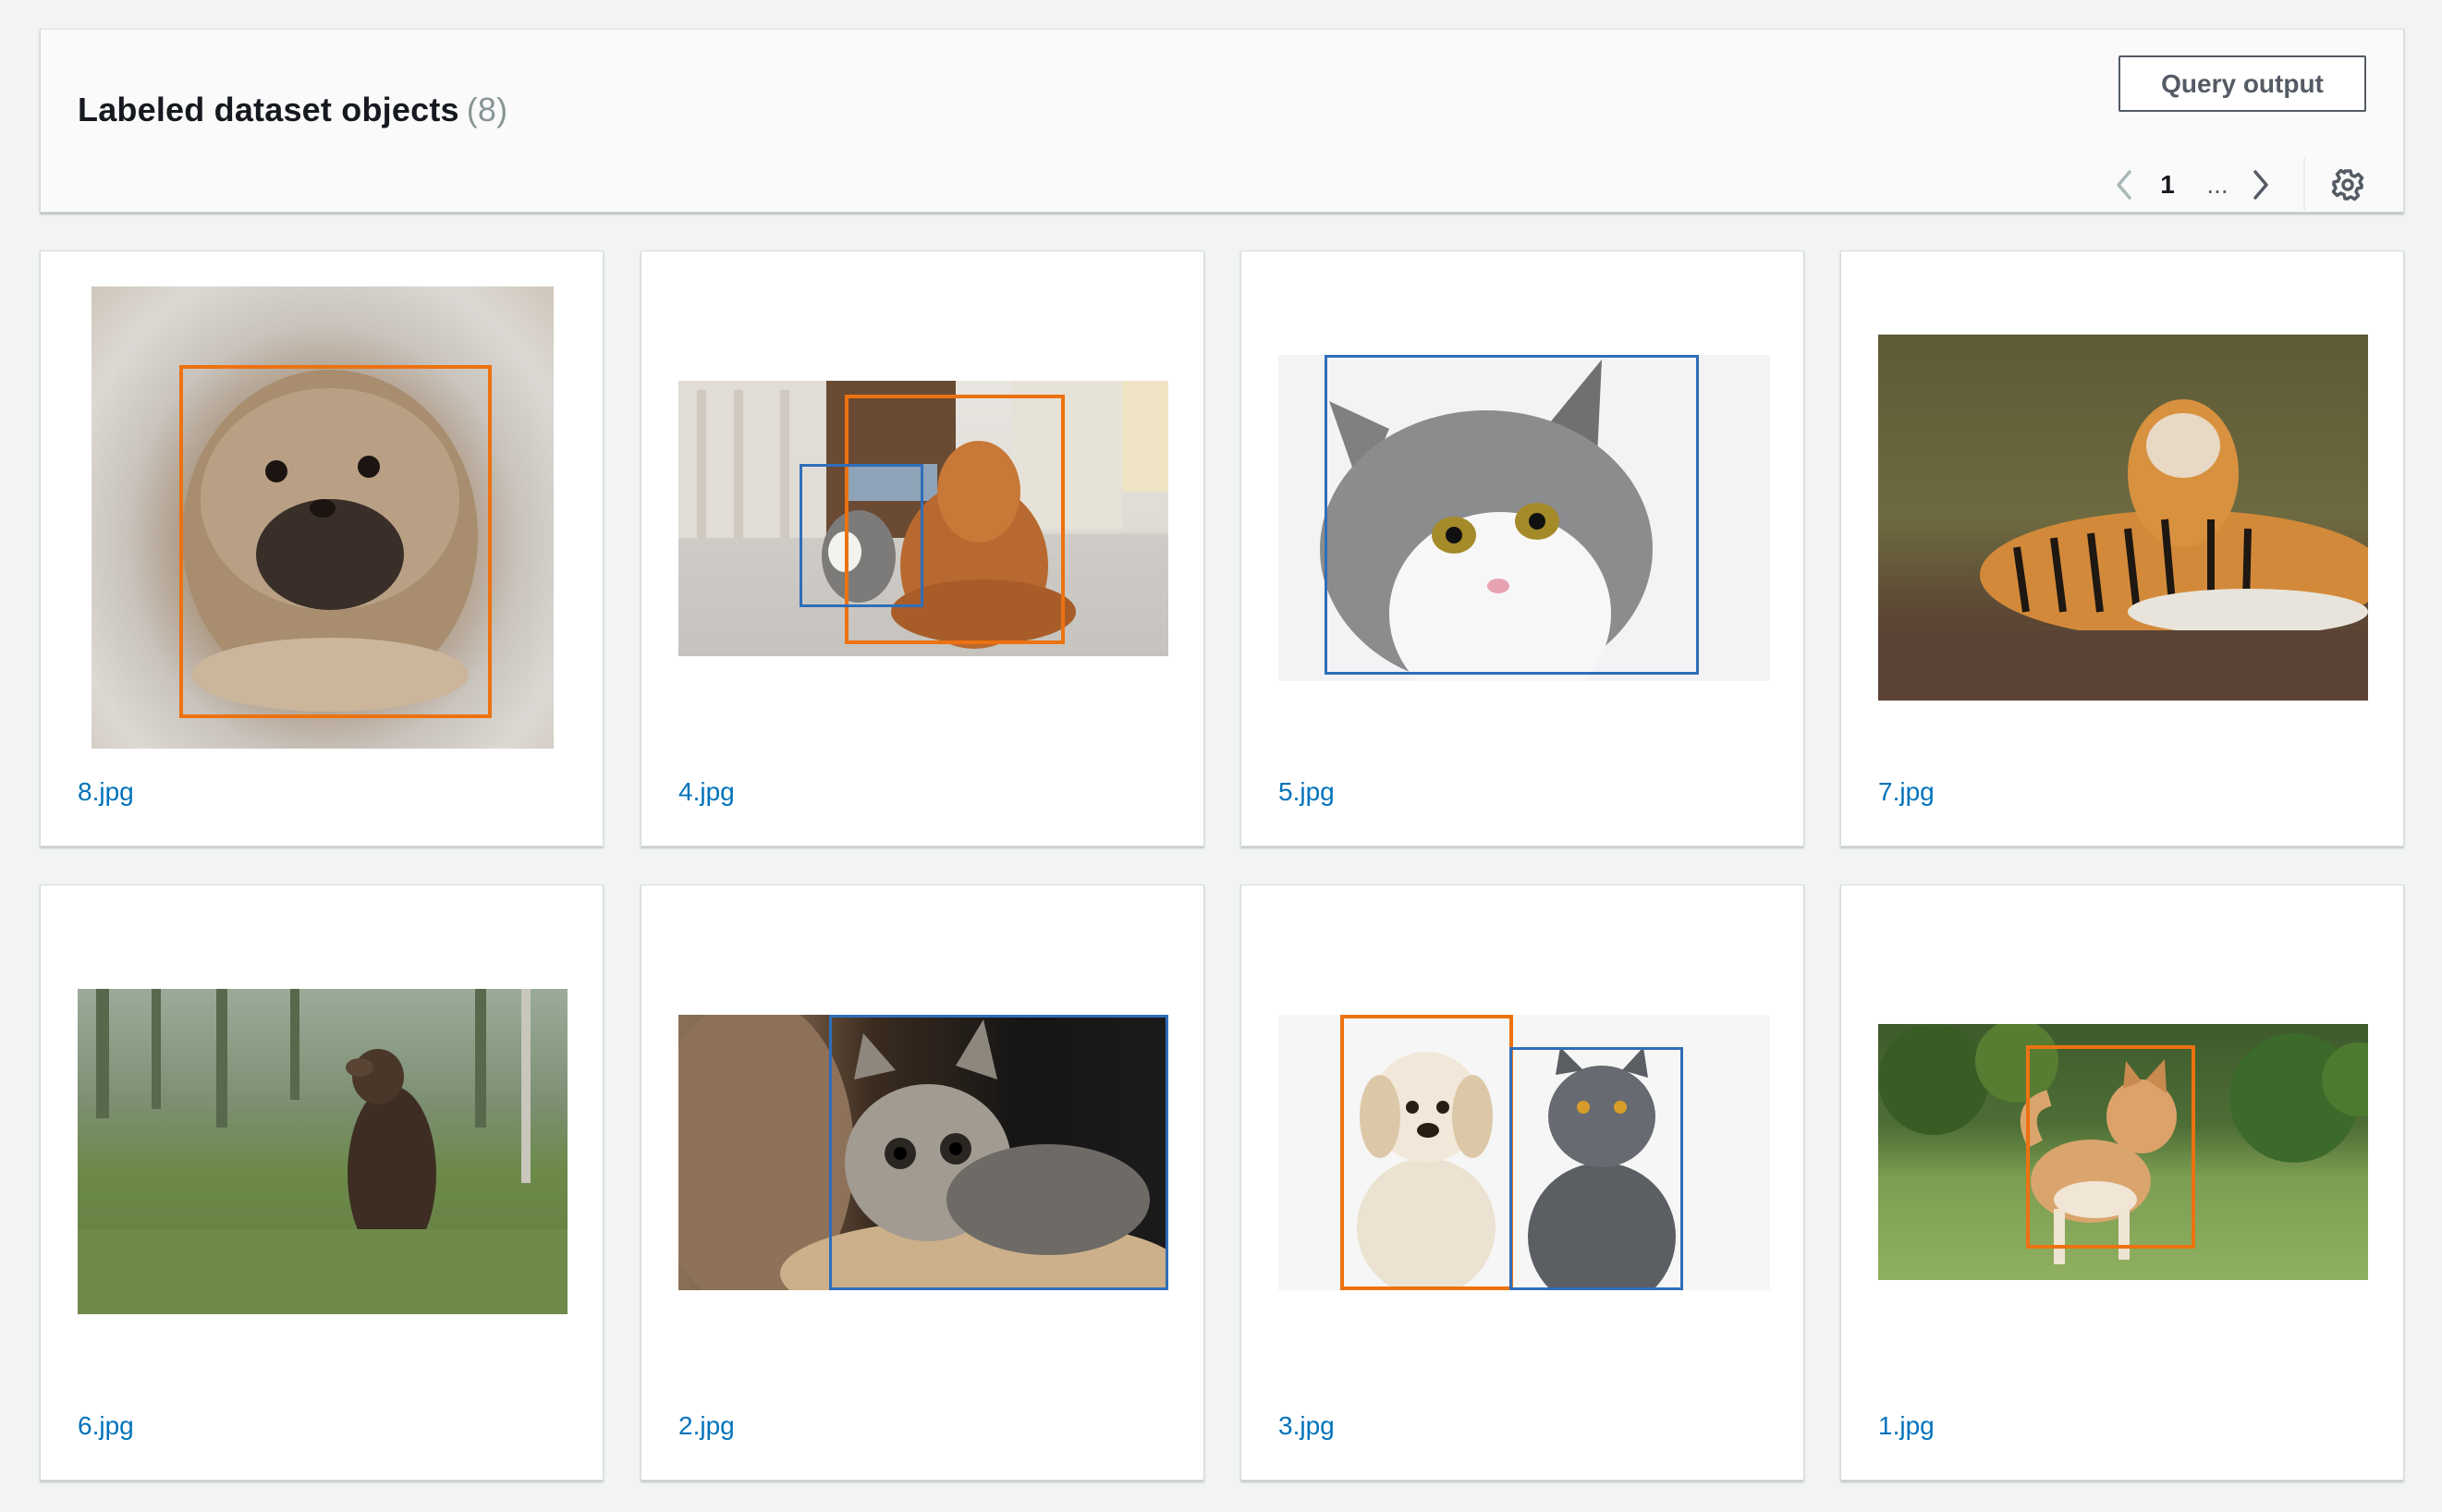 The height and width of the screenshot is (1512, 2442). I want to click on dataset-object-card: 6.jpg, so click(322, 1183).